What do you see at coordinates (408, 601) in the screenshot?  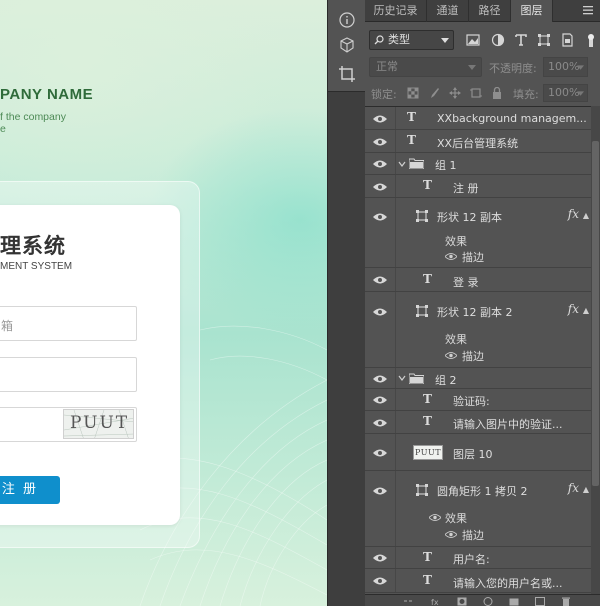 I see `link-layers-icon` at bounding box center [408, 601].